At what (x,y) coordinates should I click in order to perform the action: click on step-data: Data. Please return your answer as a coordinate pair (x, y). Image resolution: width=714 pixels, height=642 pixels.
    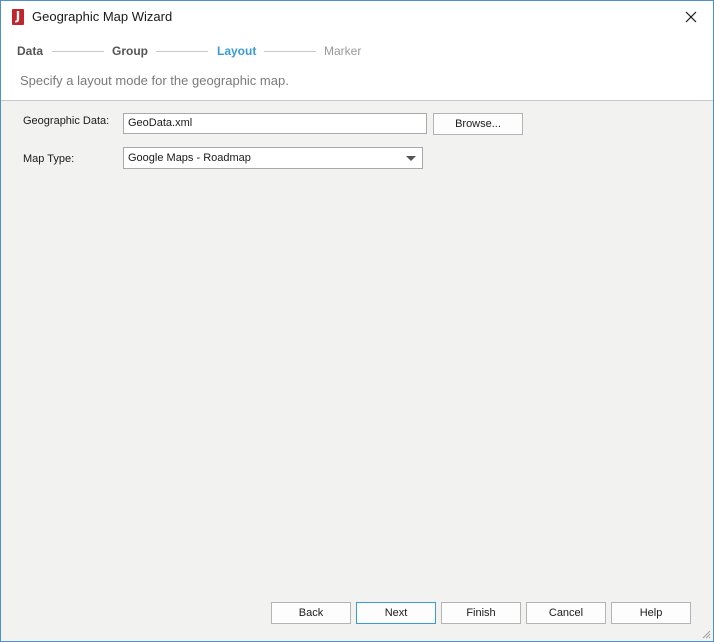
    Looking at the image, I should click on (30, 51).